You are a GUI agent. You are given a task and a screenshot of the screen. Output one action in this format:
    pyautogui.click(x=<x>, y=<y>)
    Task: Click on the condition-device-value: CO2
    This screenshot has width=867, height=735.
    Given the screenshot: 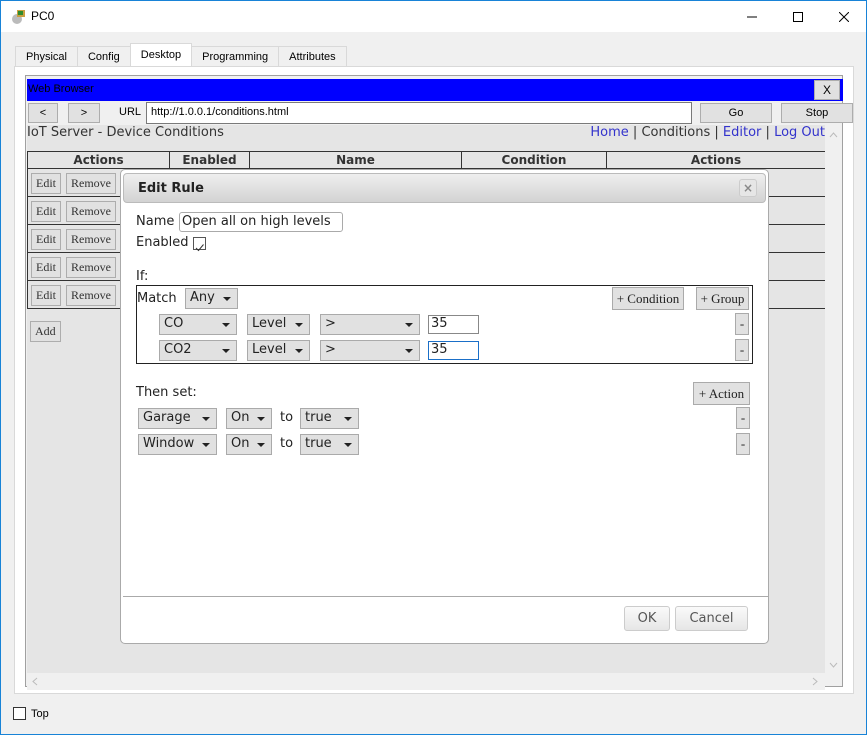 What is the action you would take?
    pyautogui.click(x=178, y=349)
    